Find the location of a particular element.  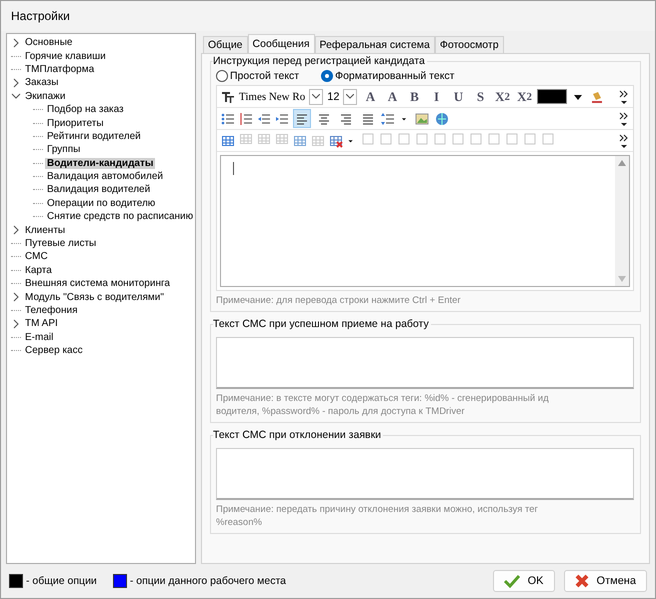

group-title: Текст СМС при успешном приеме на работу is located at coordinates (322, 324).